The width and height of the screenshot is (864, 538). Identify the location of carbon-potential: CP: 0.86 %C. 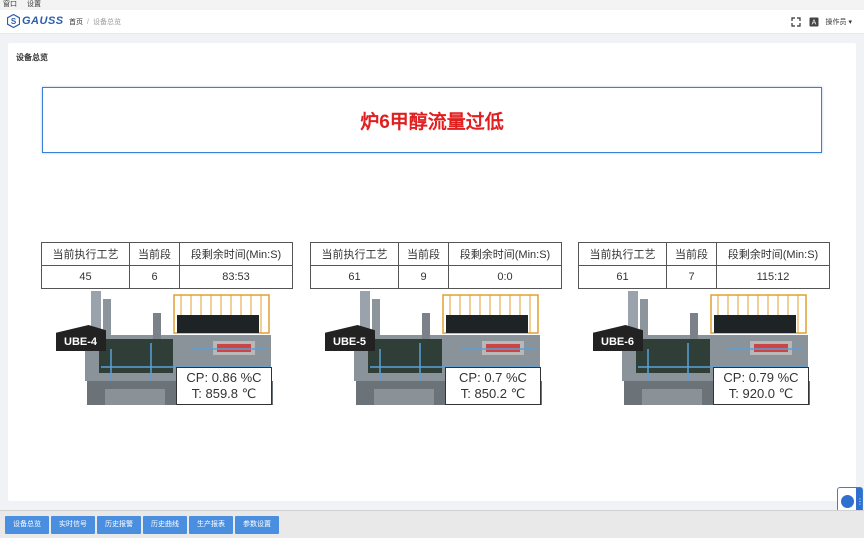
(224, 377).